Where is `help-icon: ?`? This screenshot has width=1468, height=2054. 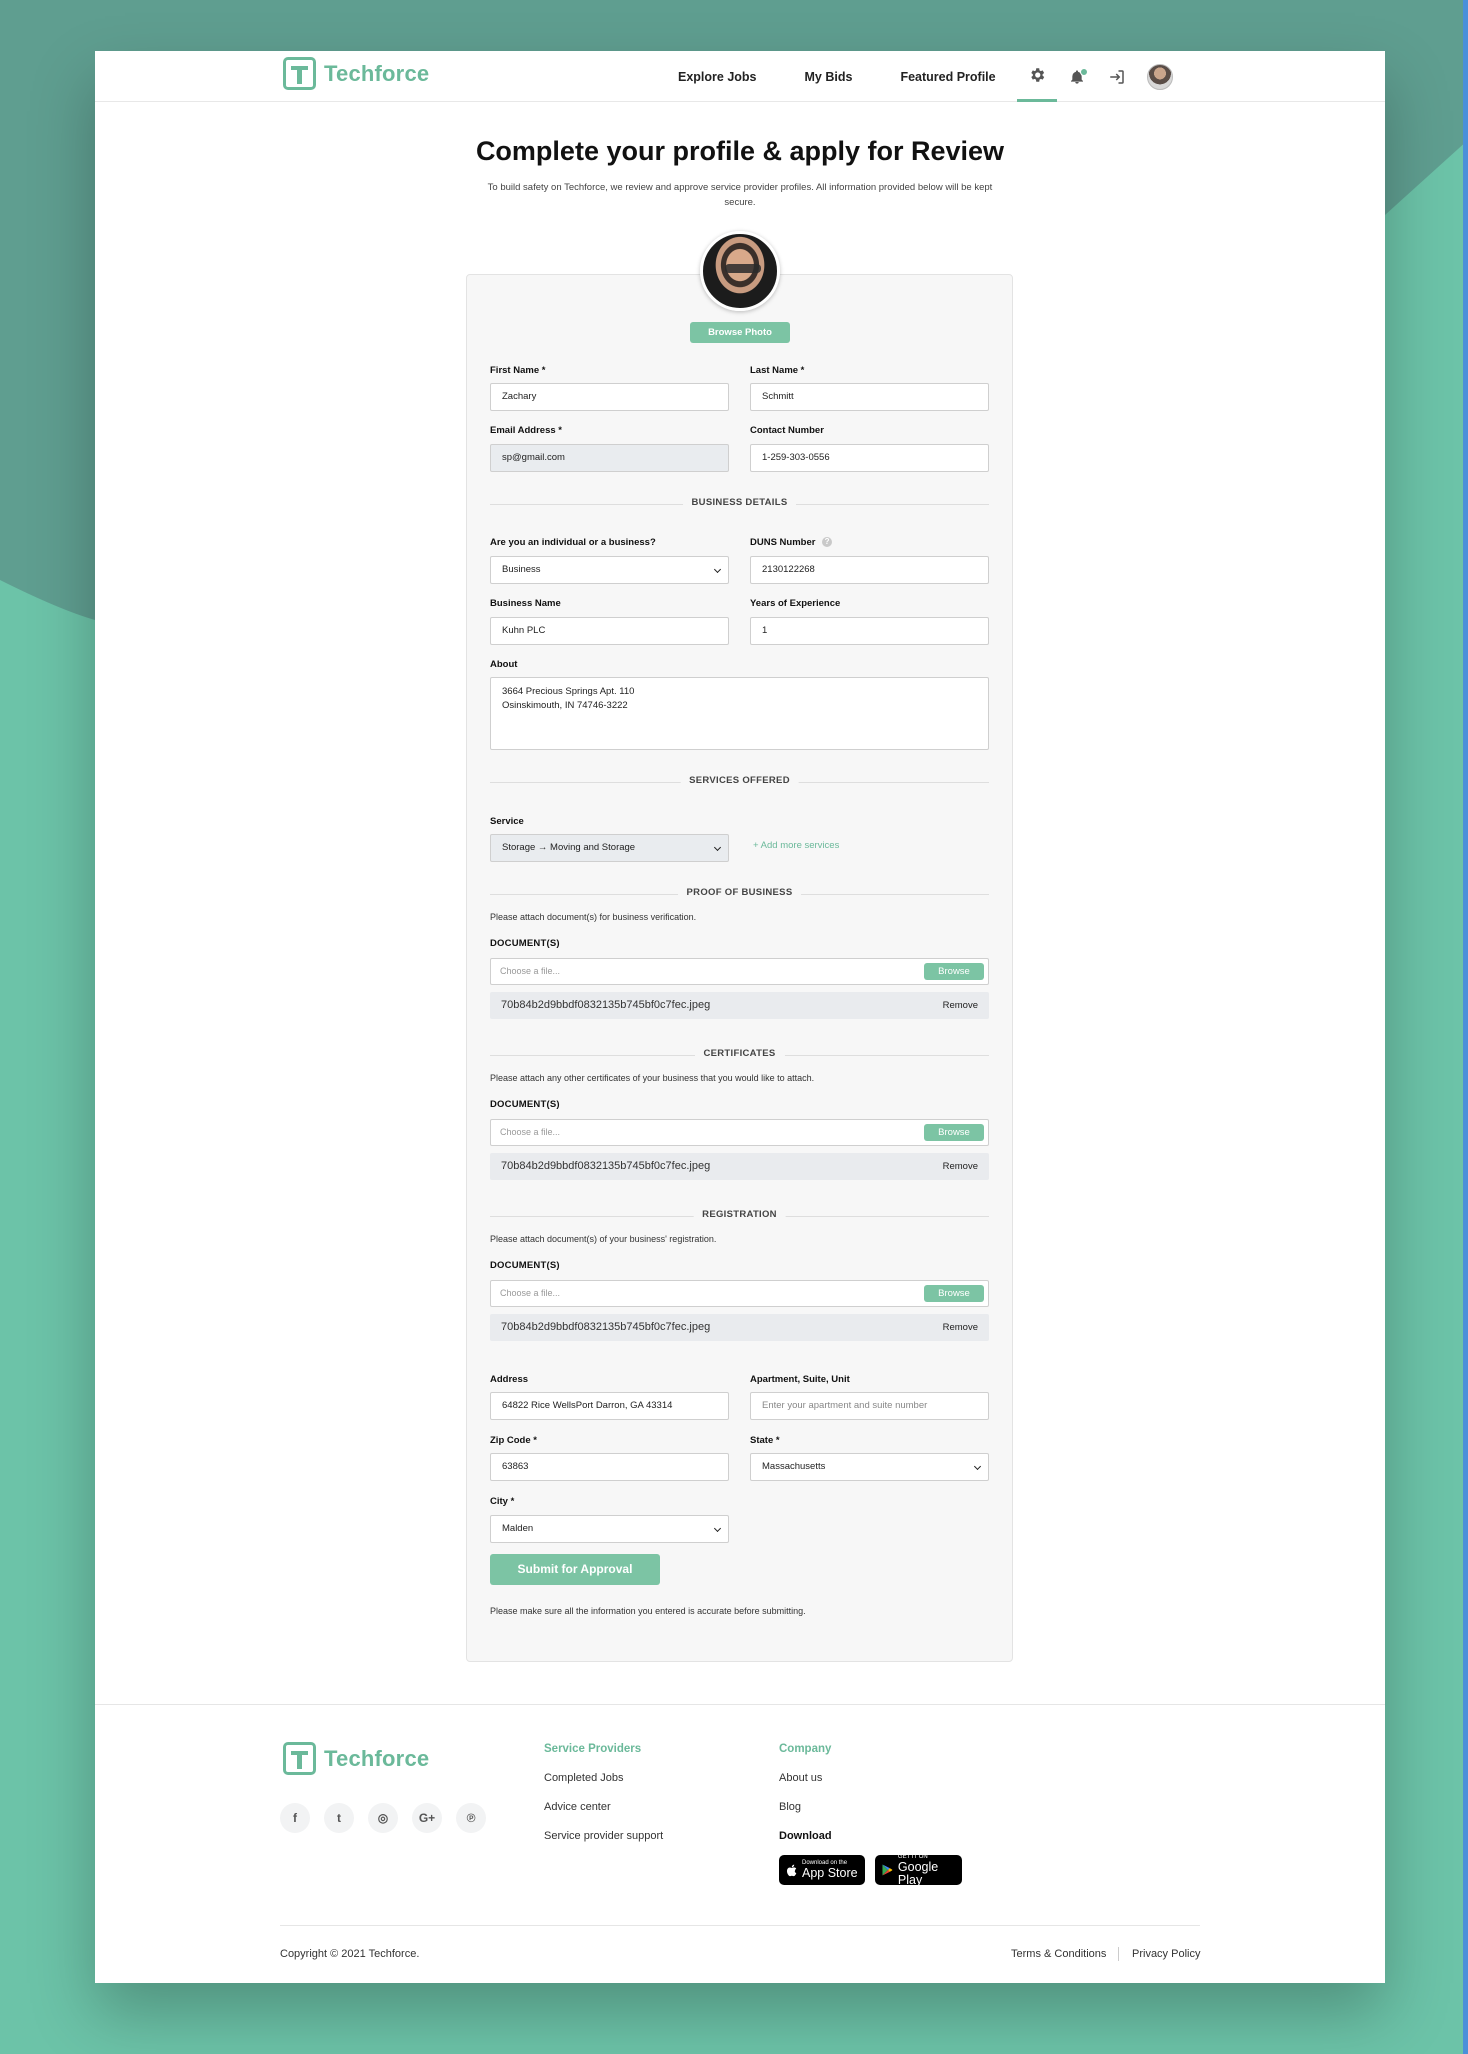 help-icon: ? is located at coordinates (827, 542).